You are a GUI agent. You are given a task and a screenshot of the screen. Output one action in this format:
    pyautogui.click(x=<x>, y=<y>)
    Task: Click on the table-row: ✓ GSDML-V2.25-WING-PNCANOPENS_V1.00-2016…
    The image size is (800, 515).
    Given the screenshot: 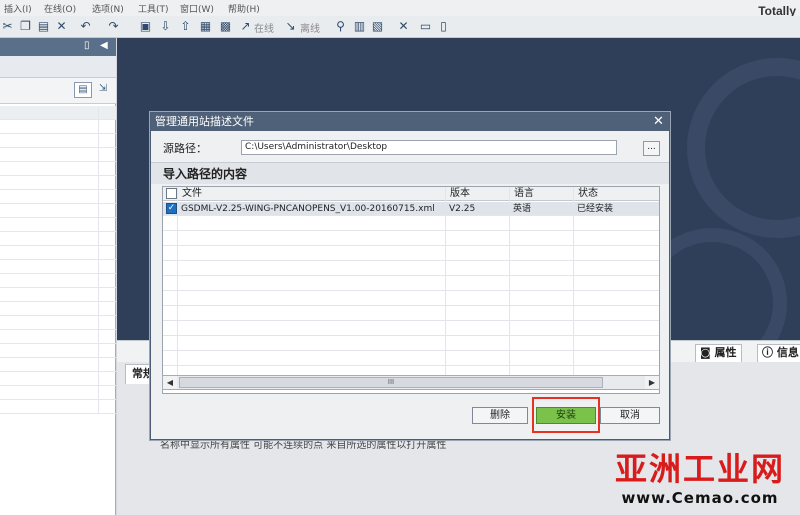 What is the action you would take?
    pyautogui.click(x=411, y=209)
    